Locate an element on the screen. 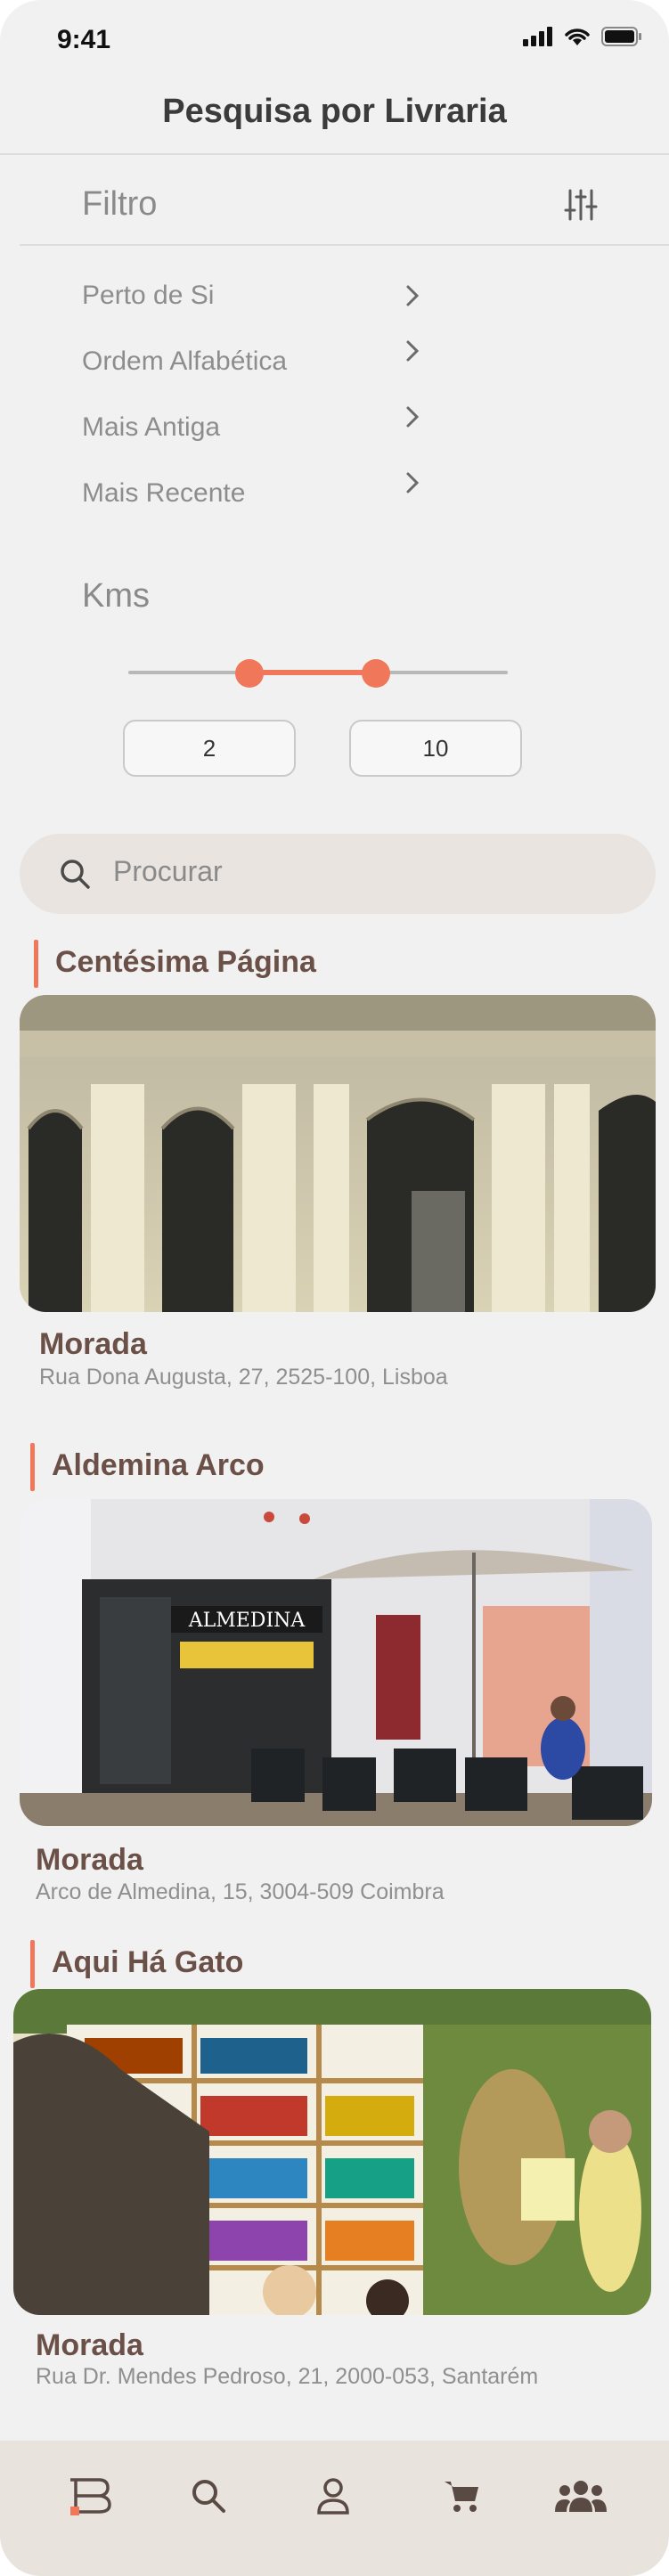 The width and height of the screenshot is (669, 2576). search-bar: Procurar is located at coordinates (338, 874).